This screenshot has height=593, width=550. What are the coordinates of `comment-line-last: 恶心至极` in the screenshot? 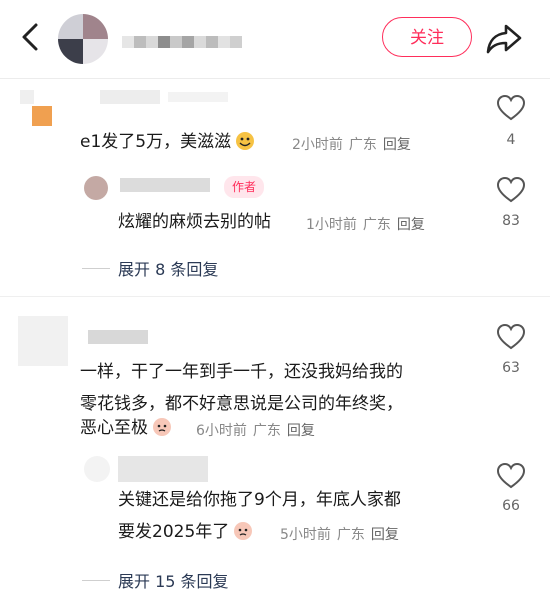 It's located at (126, 428).